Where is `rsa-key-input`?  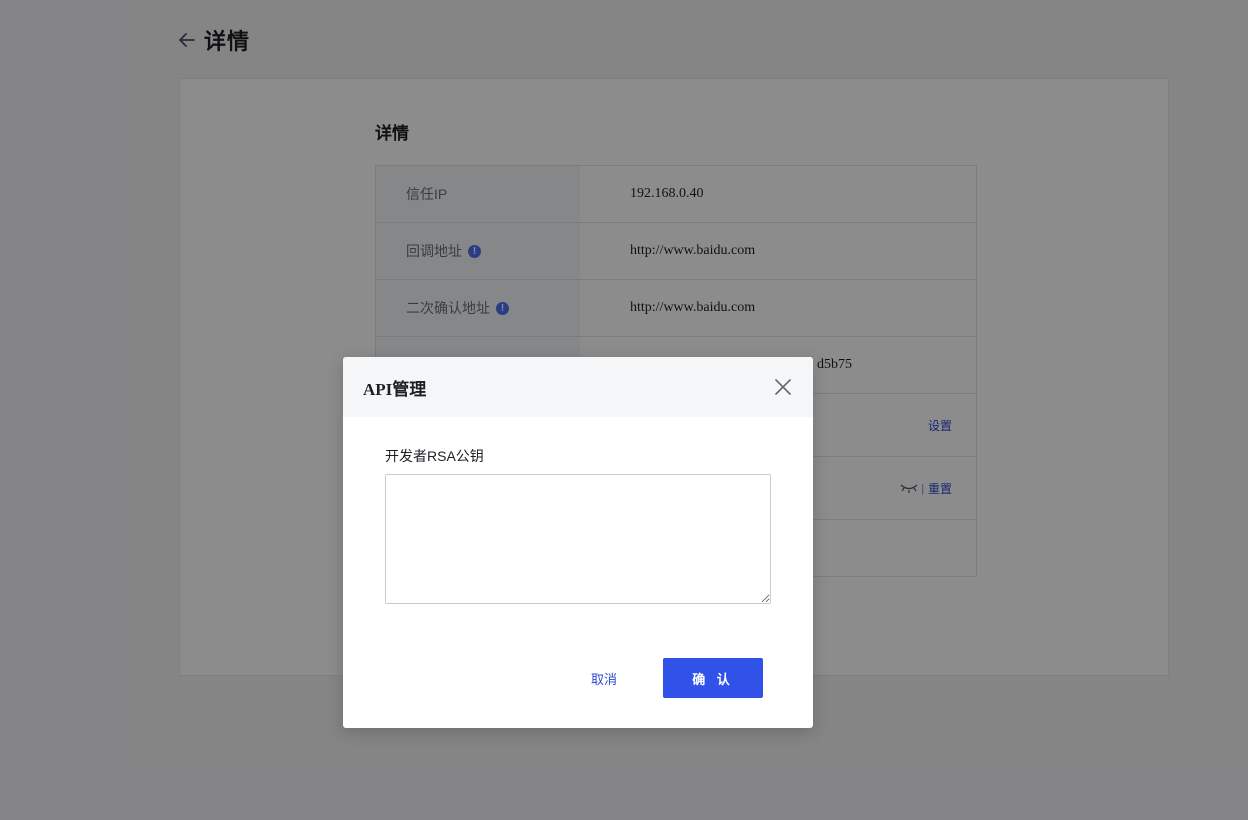 rsa-key-input is located at coordinates (578, 539).